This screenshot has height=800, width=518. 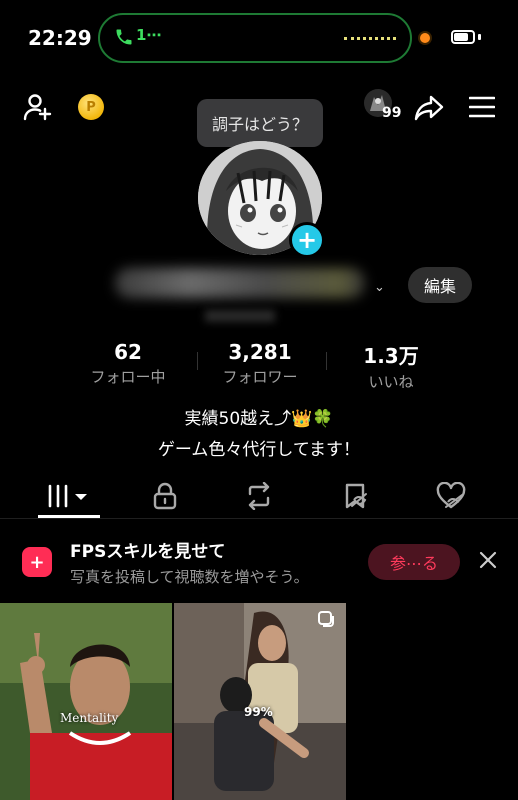 What do you see at coordinates (260, 123) in the screenshot?
I see `status-tooltip: 調子はどう？` at bounding box center [260, 123].